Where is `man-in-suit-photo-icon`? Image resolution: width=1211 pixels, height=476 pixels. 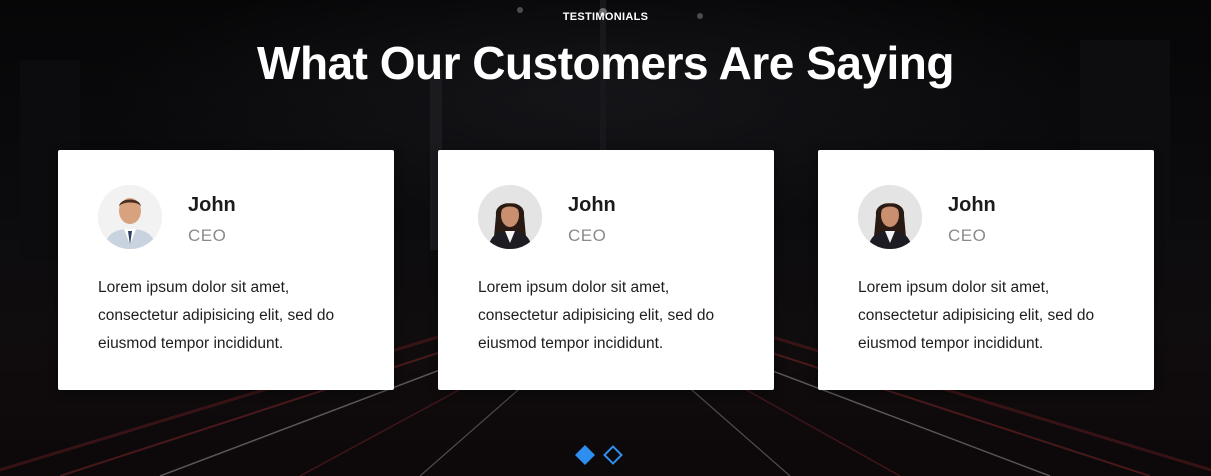
man-in-suit-photo-icon is located at coordinates (130, 217).